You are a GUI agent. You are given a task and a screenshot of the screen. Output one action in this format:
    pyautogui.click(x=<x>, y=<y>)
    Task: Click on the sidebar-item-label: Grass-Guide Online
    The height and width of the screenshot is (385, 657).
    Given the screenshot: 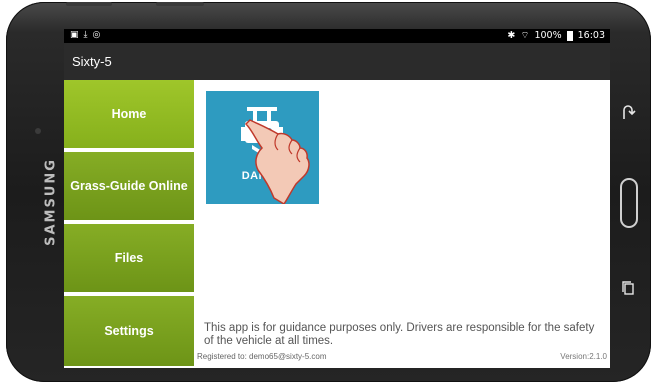 What is the action you would take?
    pyautogui.click(x=129, y=186)
    